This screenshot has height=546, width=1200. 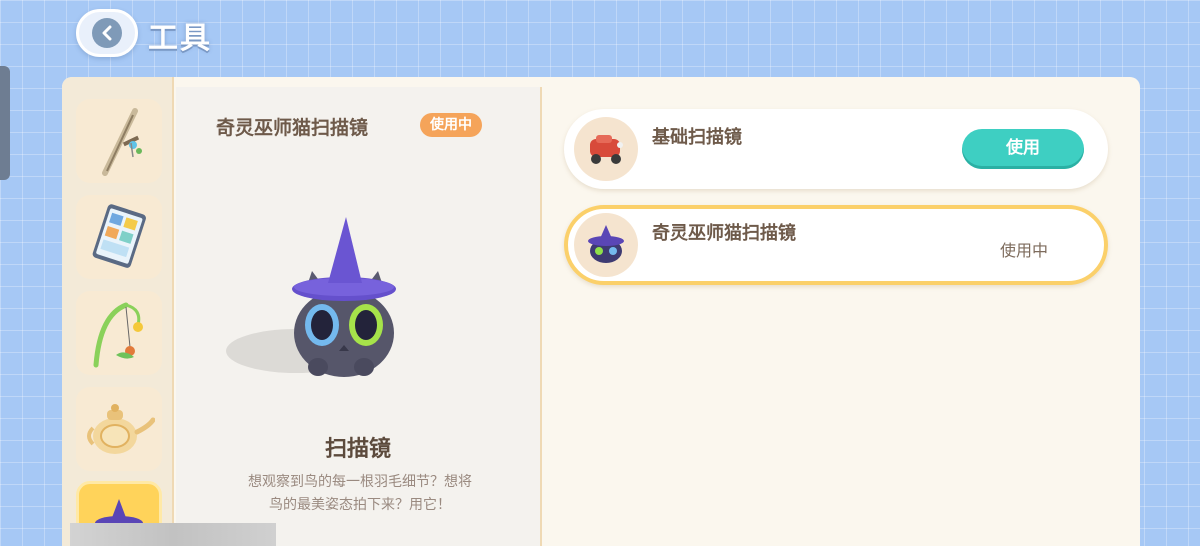 I want to click on teapot-icon, so click(x=121, y=429).